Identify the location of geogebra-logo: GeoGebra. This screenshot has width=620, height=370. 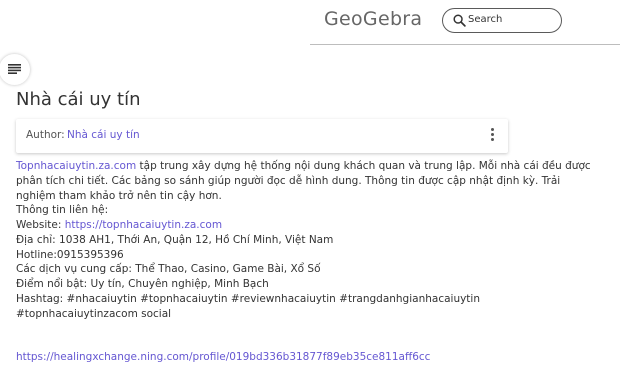
(373, 19).